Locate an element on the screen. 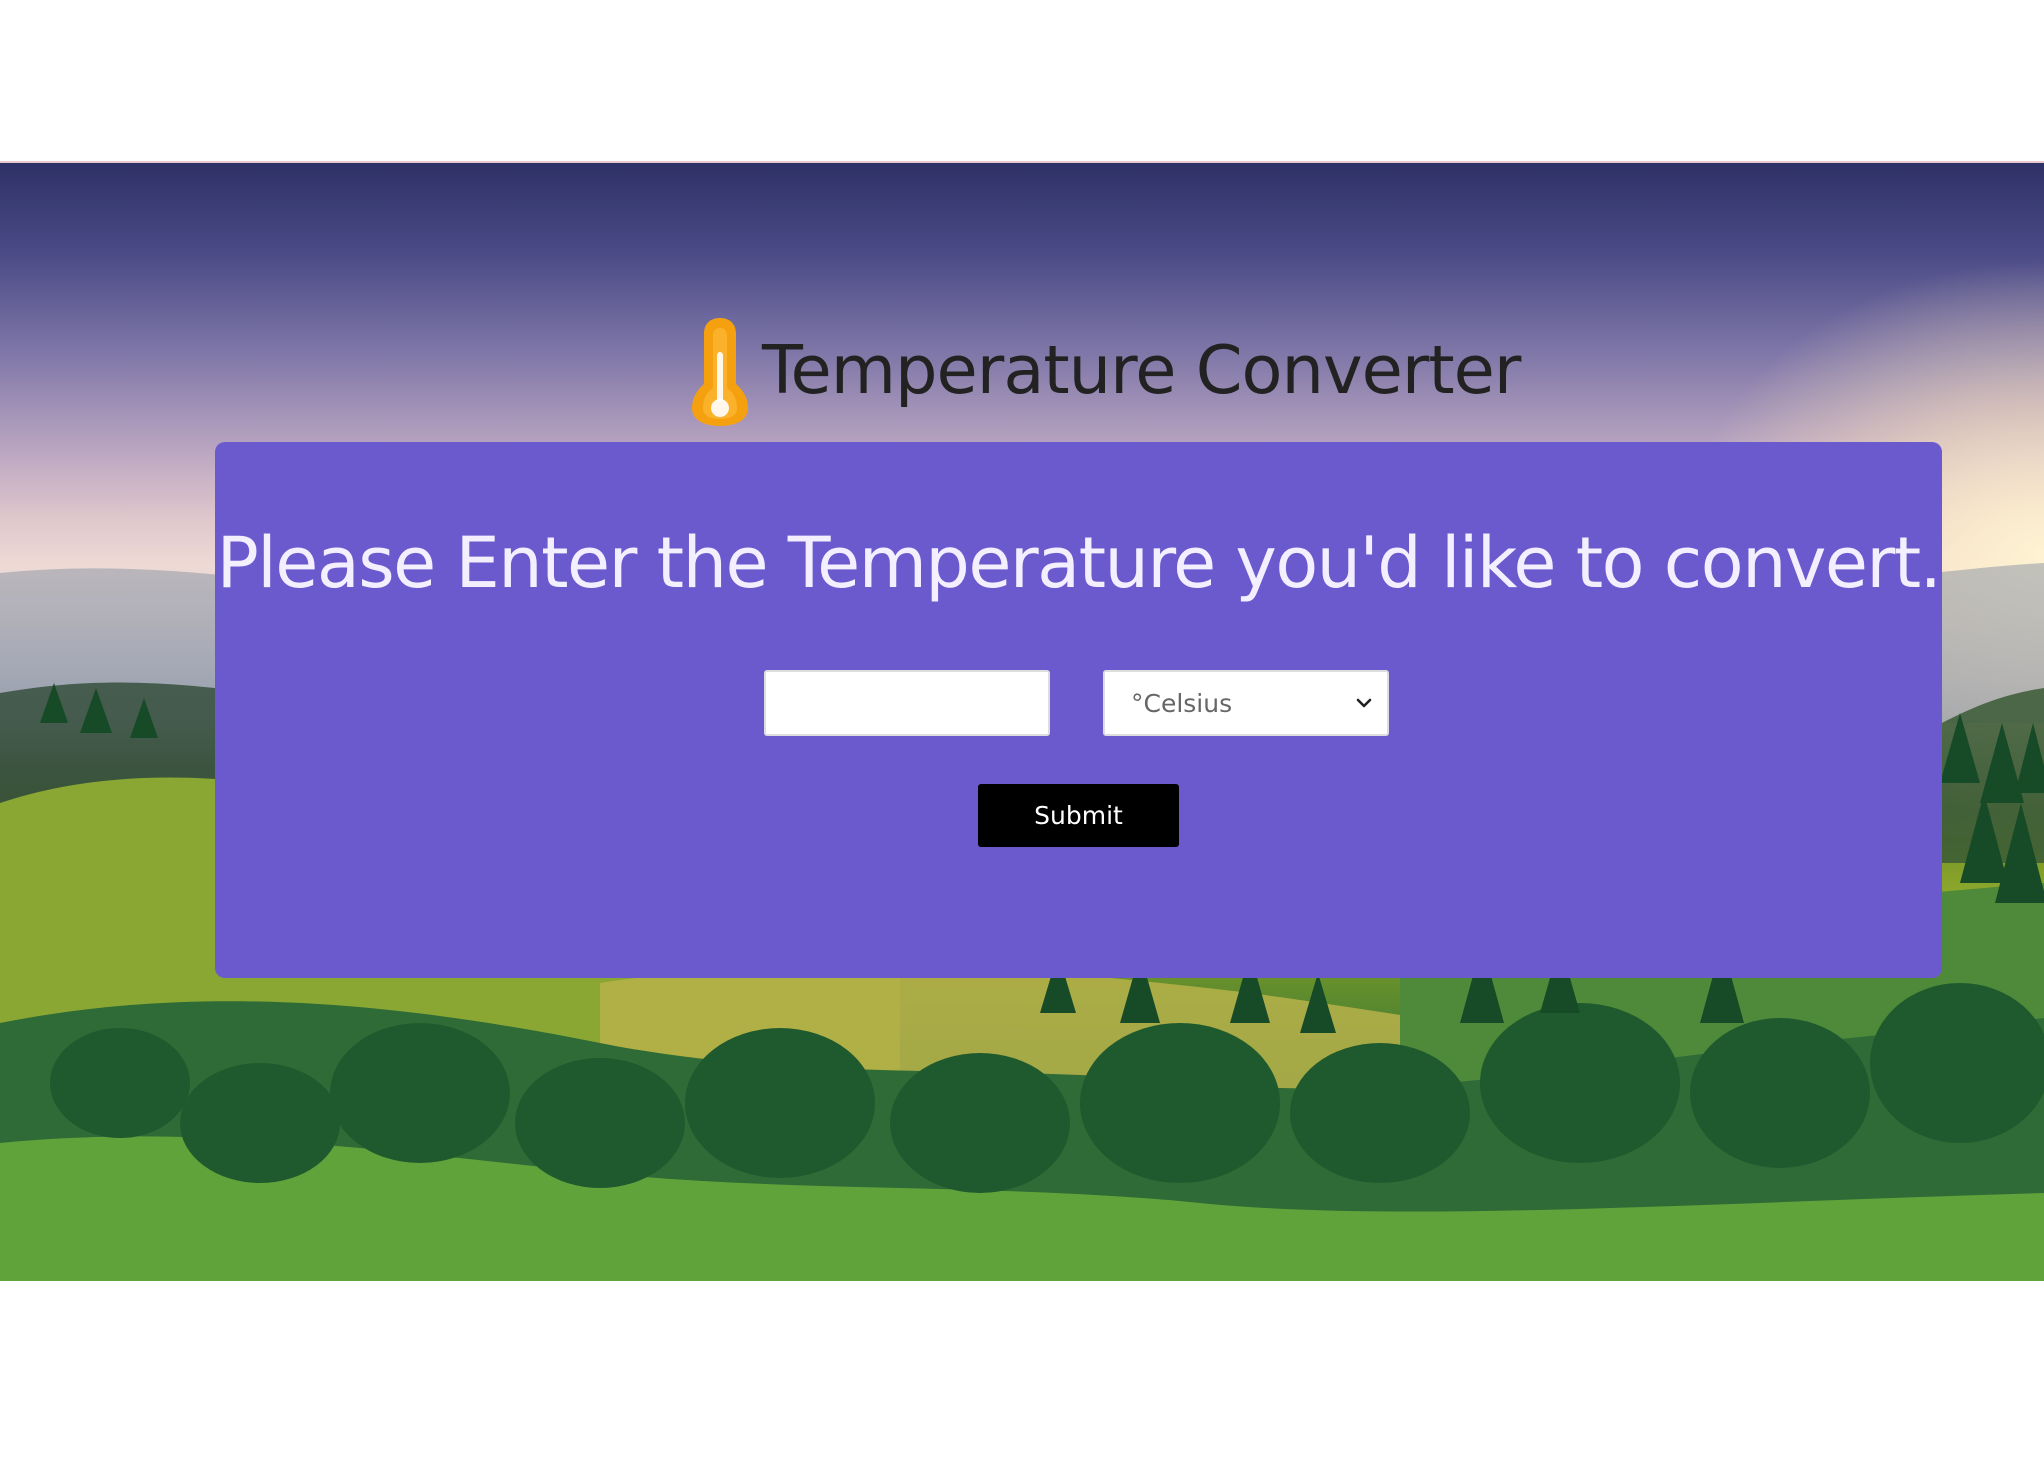  page-top-blank is located at coordinates (1022, 81).